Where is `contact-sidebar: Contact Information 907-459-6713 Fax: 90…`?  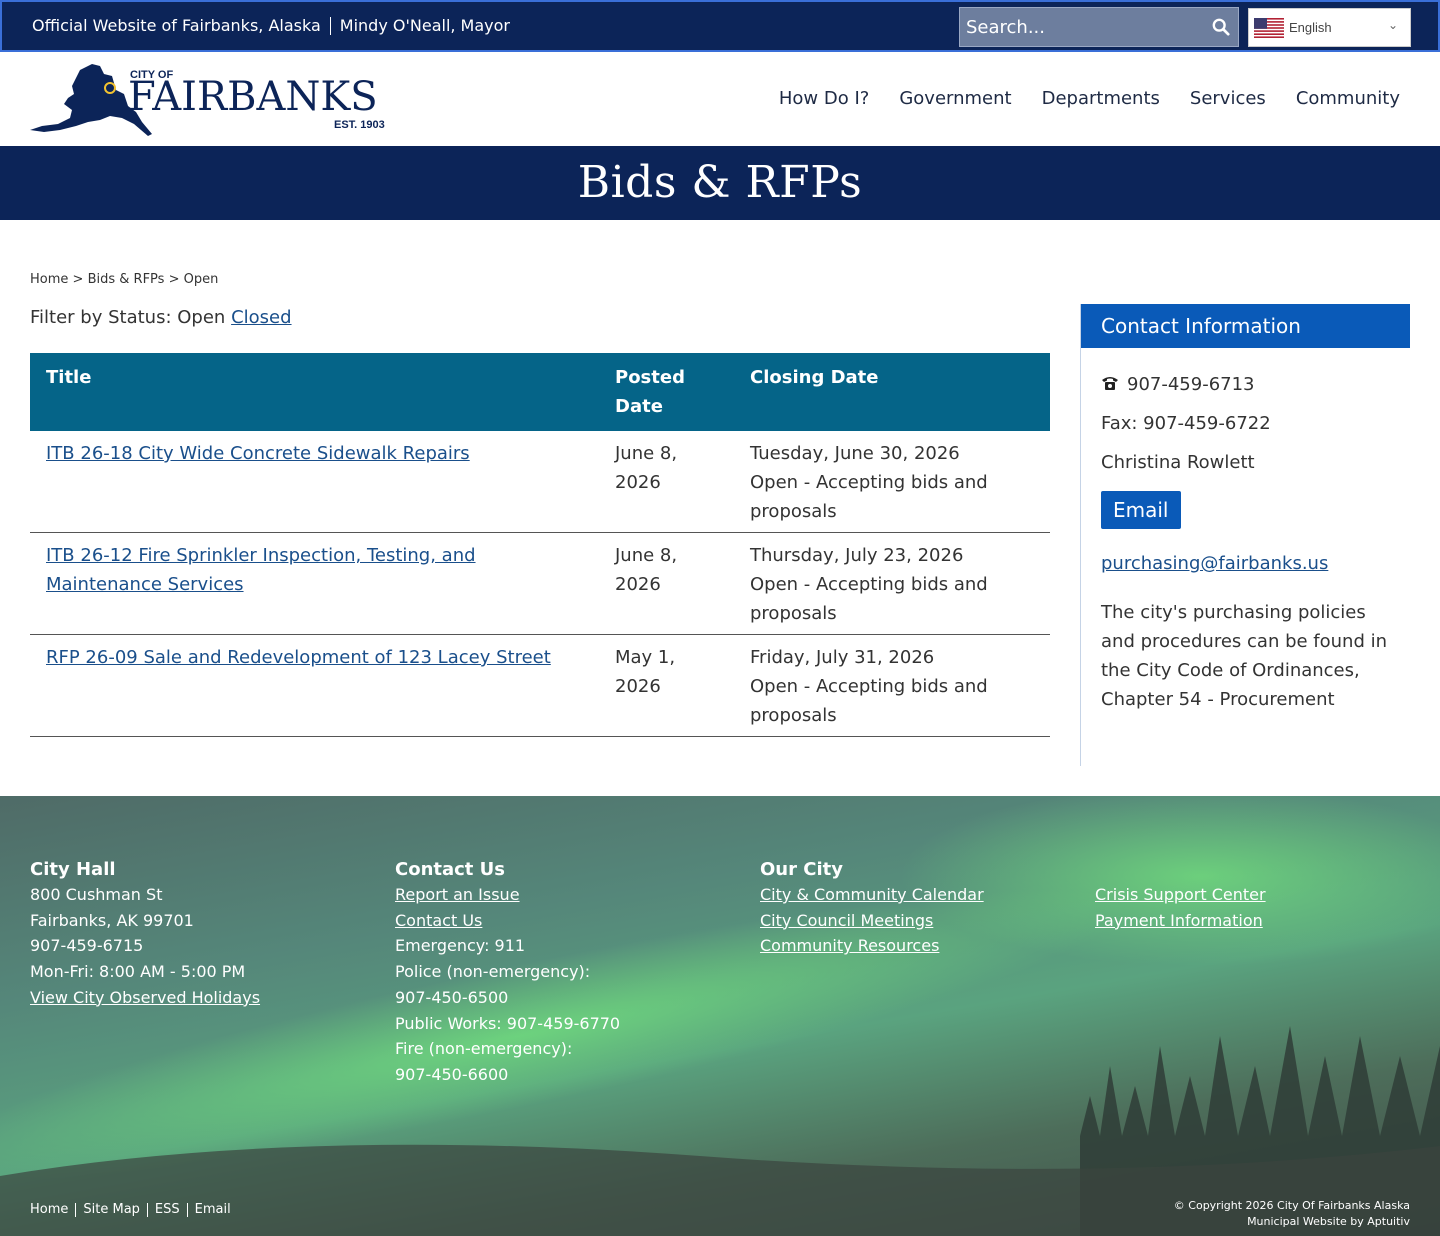
contact-sidebar: Contact Information 907-459-6713 Fax: 90… is located at coordinates (1245, 535).